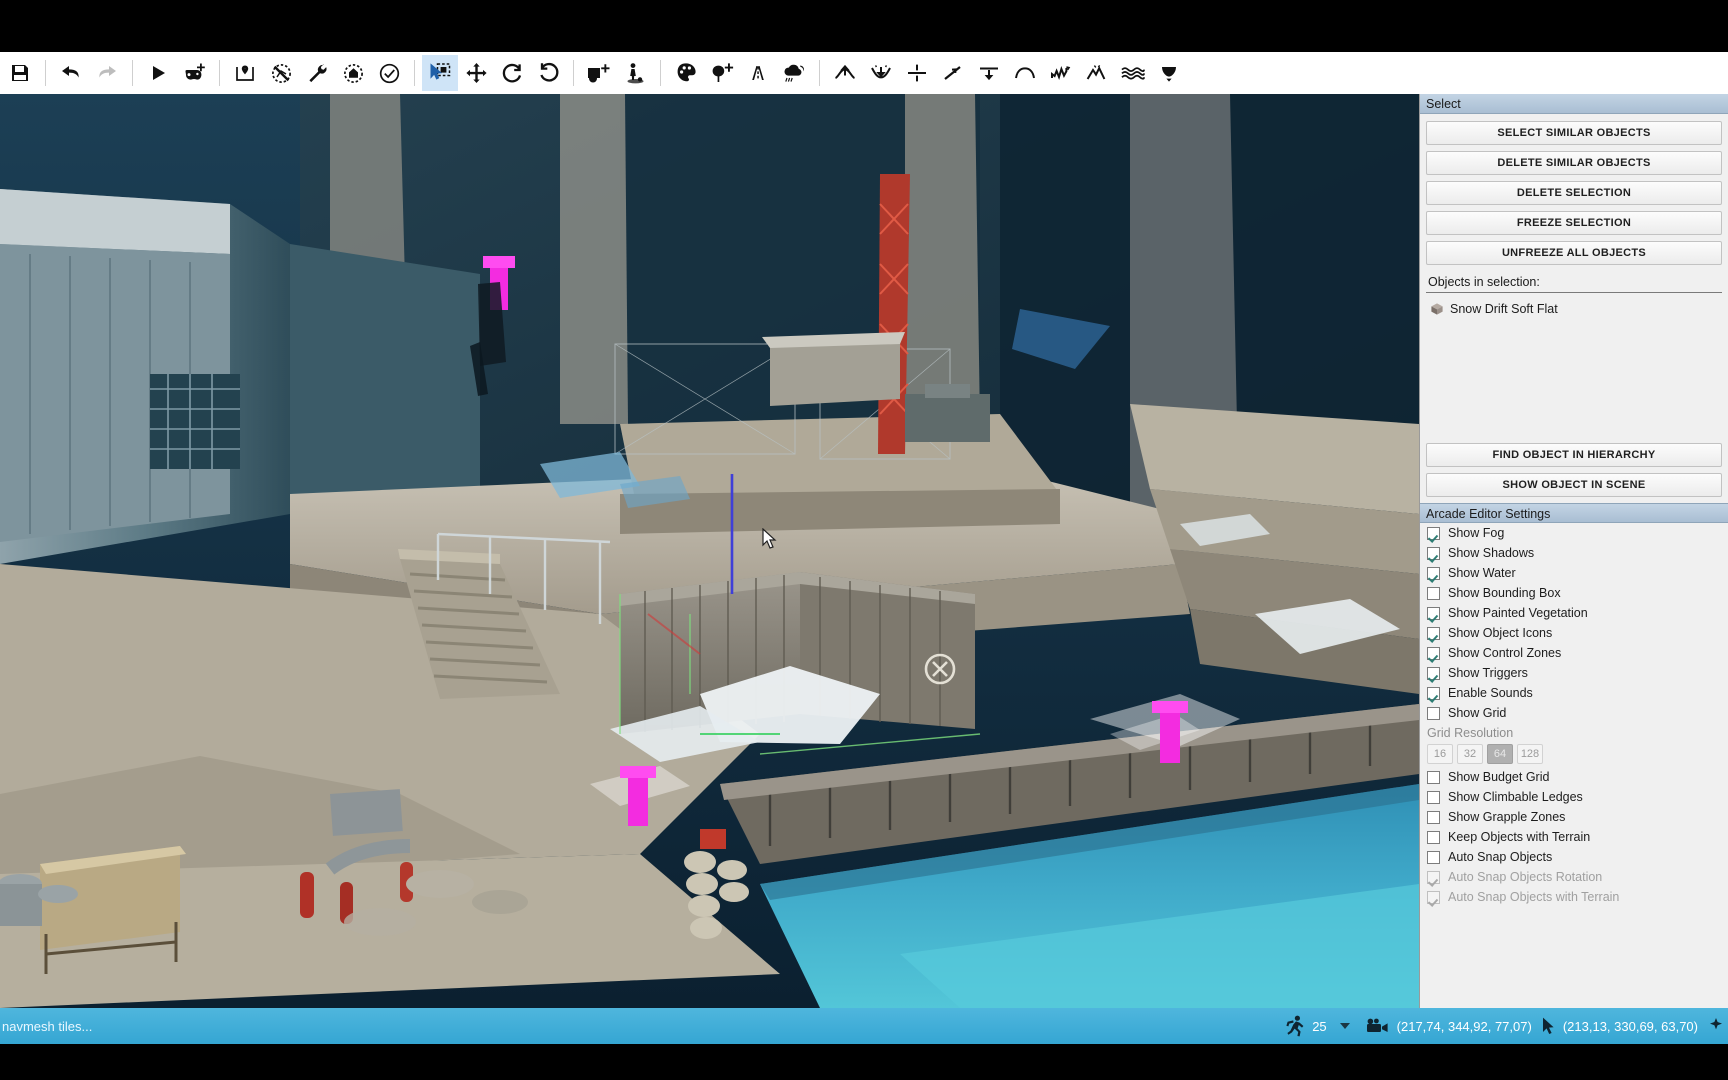 The image size is (1728, 1080). What do you see at coordinates (1574, 282) in the screenshot?
I see `objects-in-selection-label: Objects in selection:` at bounding box center [1574, 282].